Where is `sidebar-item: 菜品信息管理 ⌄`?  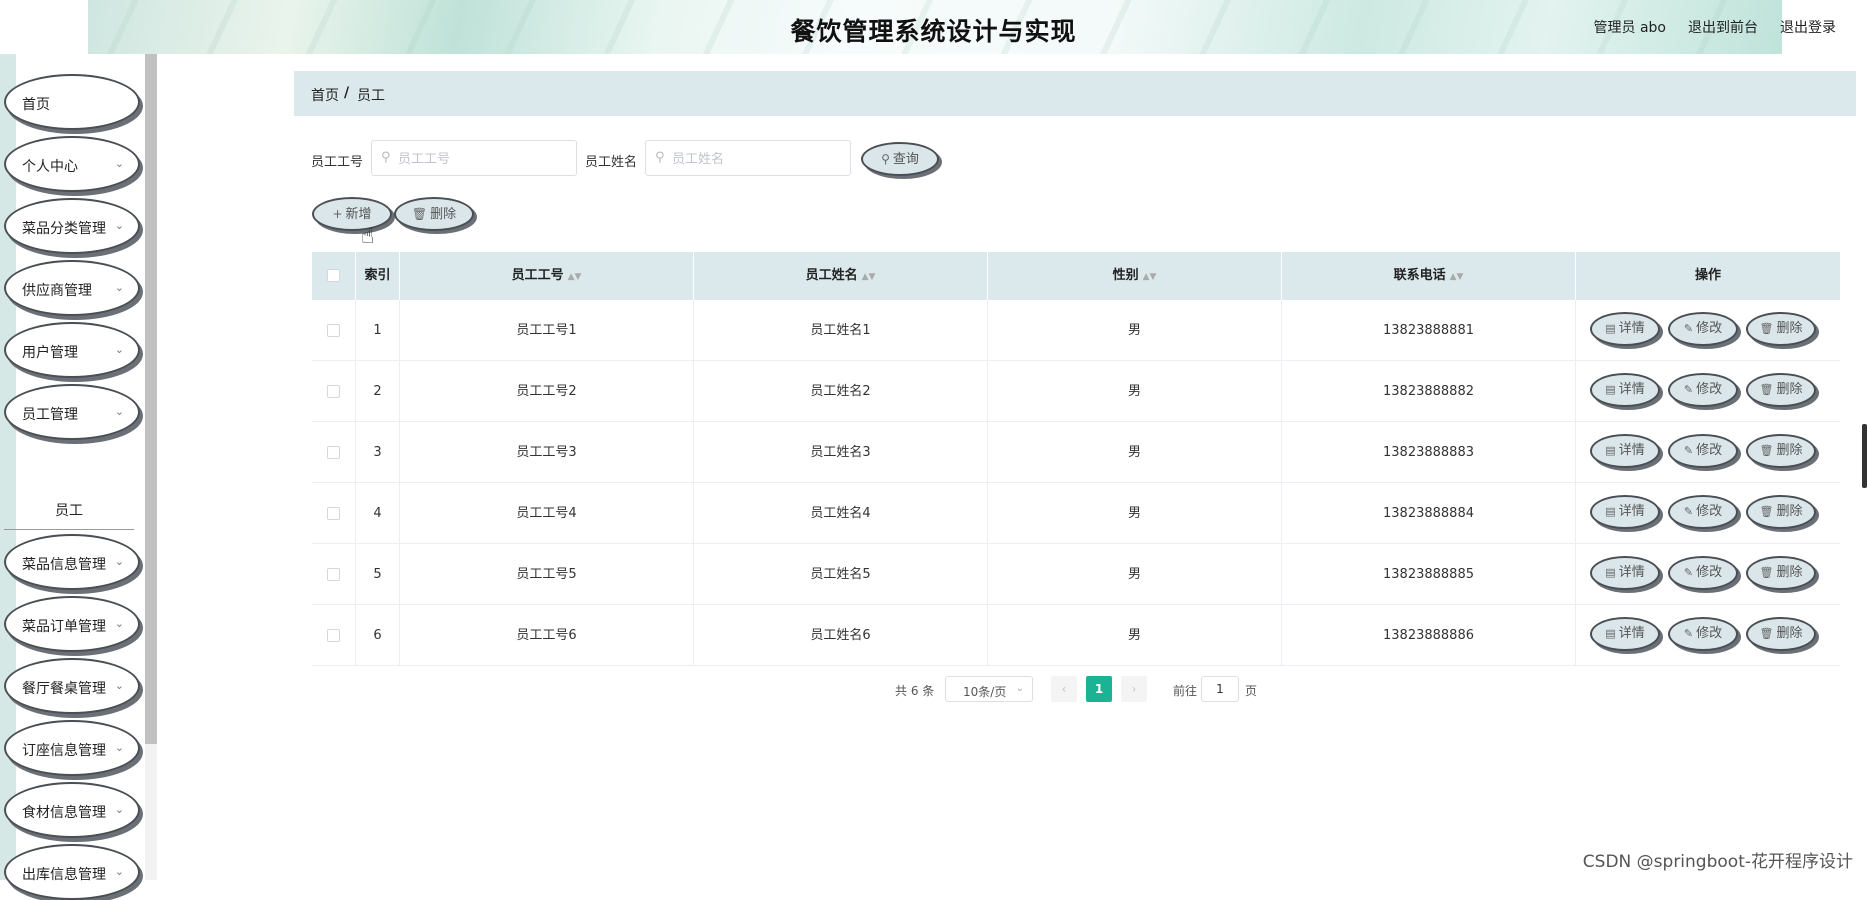
sidebar-item: 菜品信息管理 ⌄ is located at coordinates (72, 562).